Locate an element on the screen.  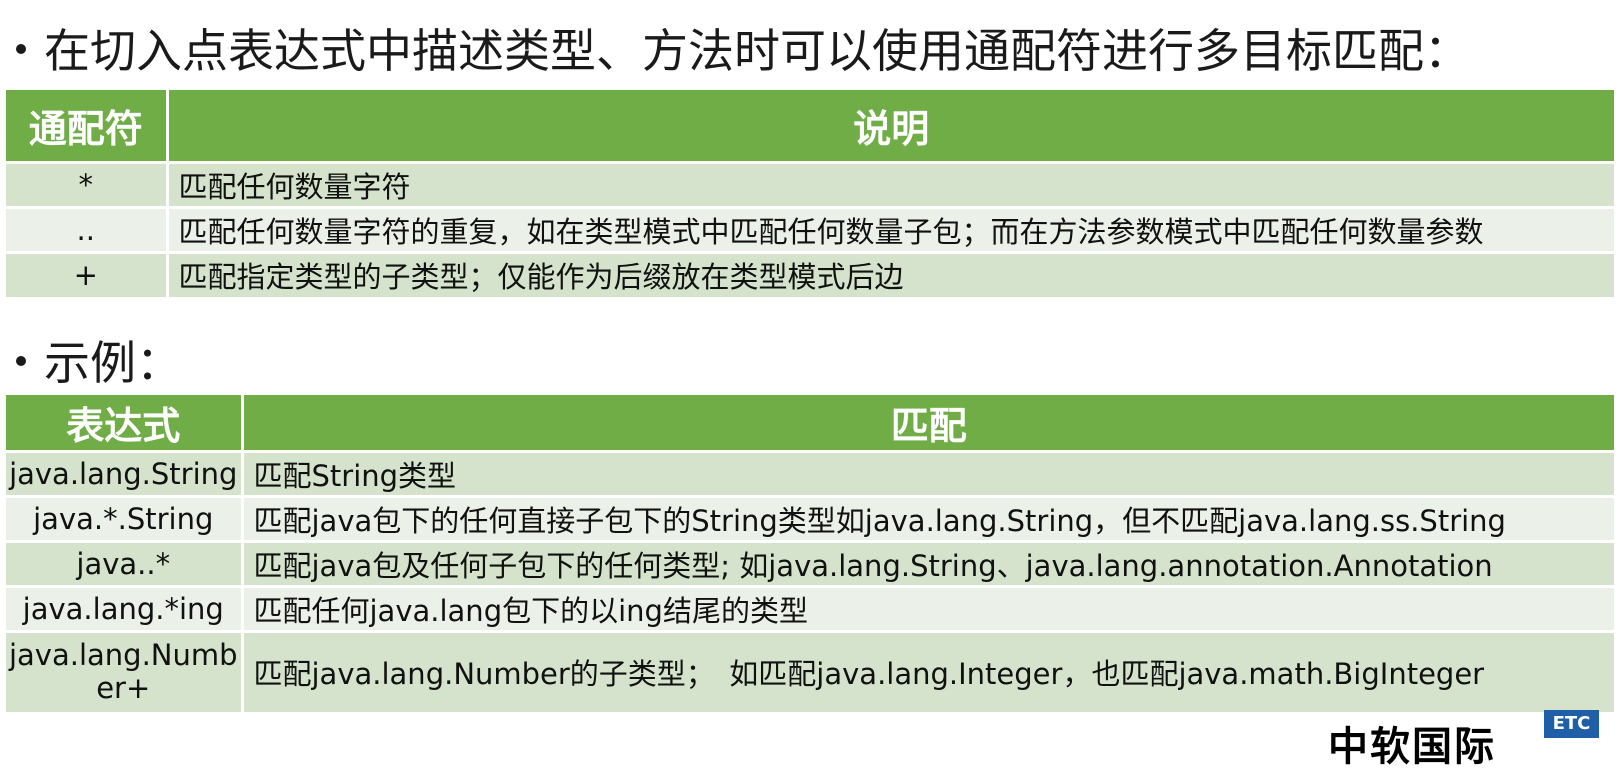
match-col-header: 匹配 is located at coordinates (928, 423).